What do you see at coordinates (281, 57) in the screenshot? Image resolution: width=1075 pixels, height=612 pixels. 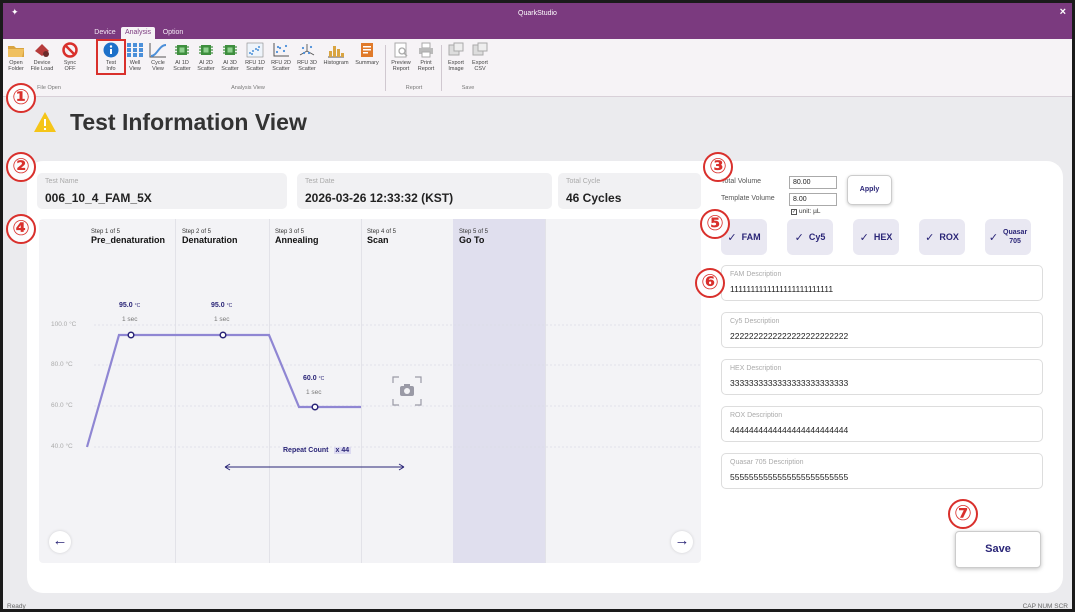 I see `rfu-2d-scatter-button: RFU 2D Scatter` at bounding box center [281, 57].